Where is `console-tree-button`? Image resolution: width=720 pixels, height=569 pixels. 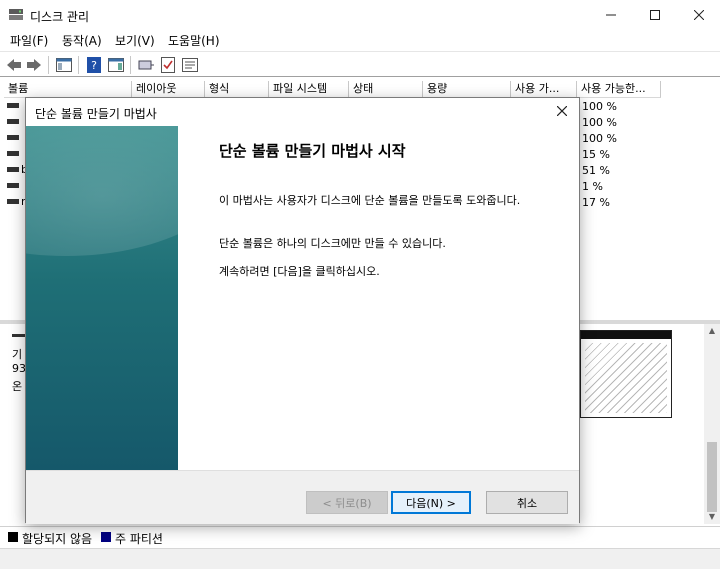 console-tree-button is located at coordinates (64, 65).